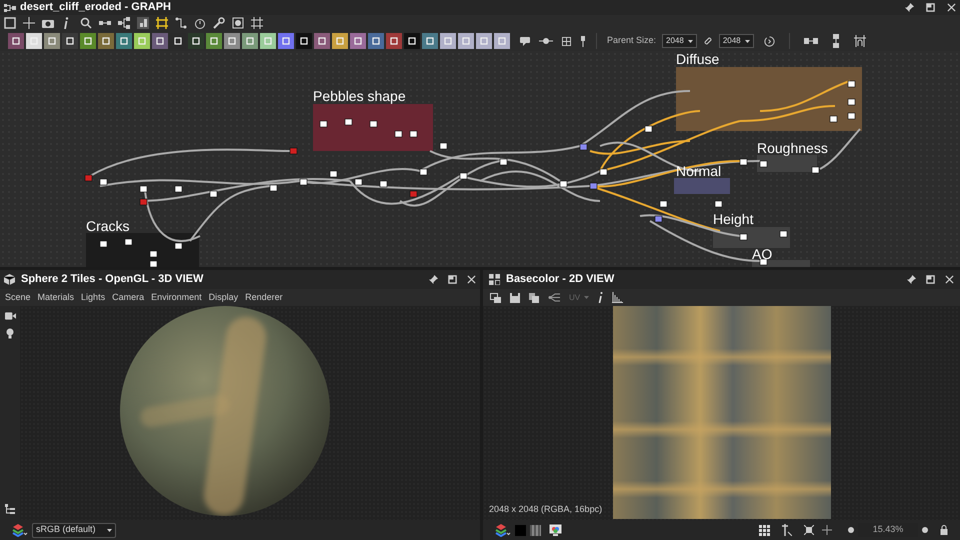  Describe the element at coordinates (554, 297) in the screenshot. I see `share-icon` at that location.